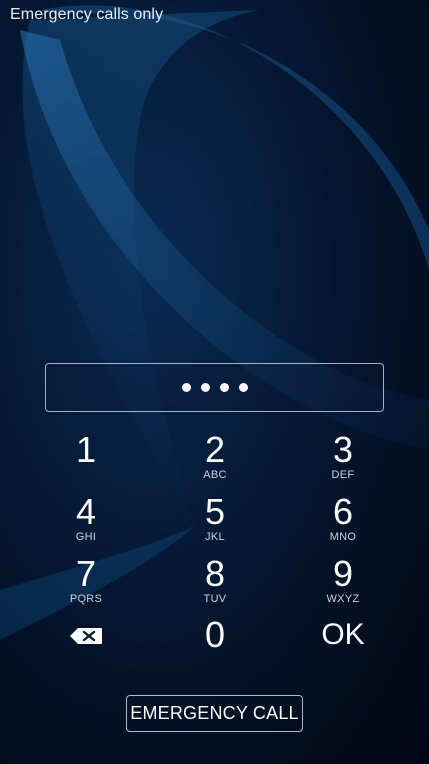  I want to click on key-digit: 2, so click(215, 449).